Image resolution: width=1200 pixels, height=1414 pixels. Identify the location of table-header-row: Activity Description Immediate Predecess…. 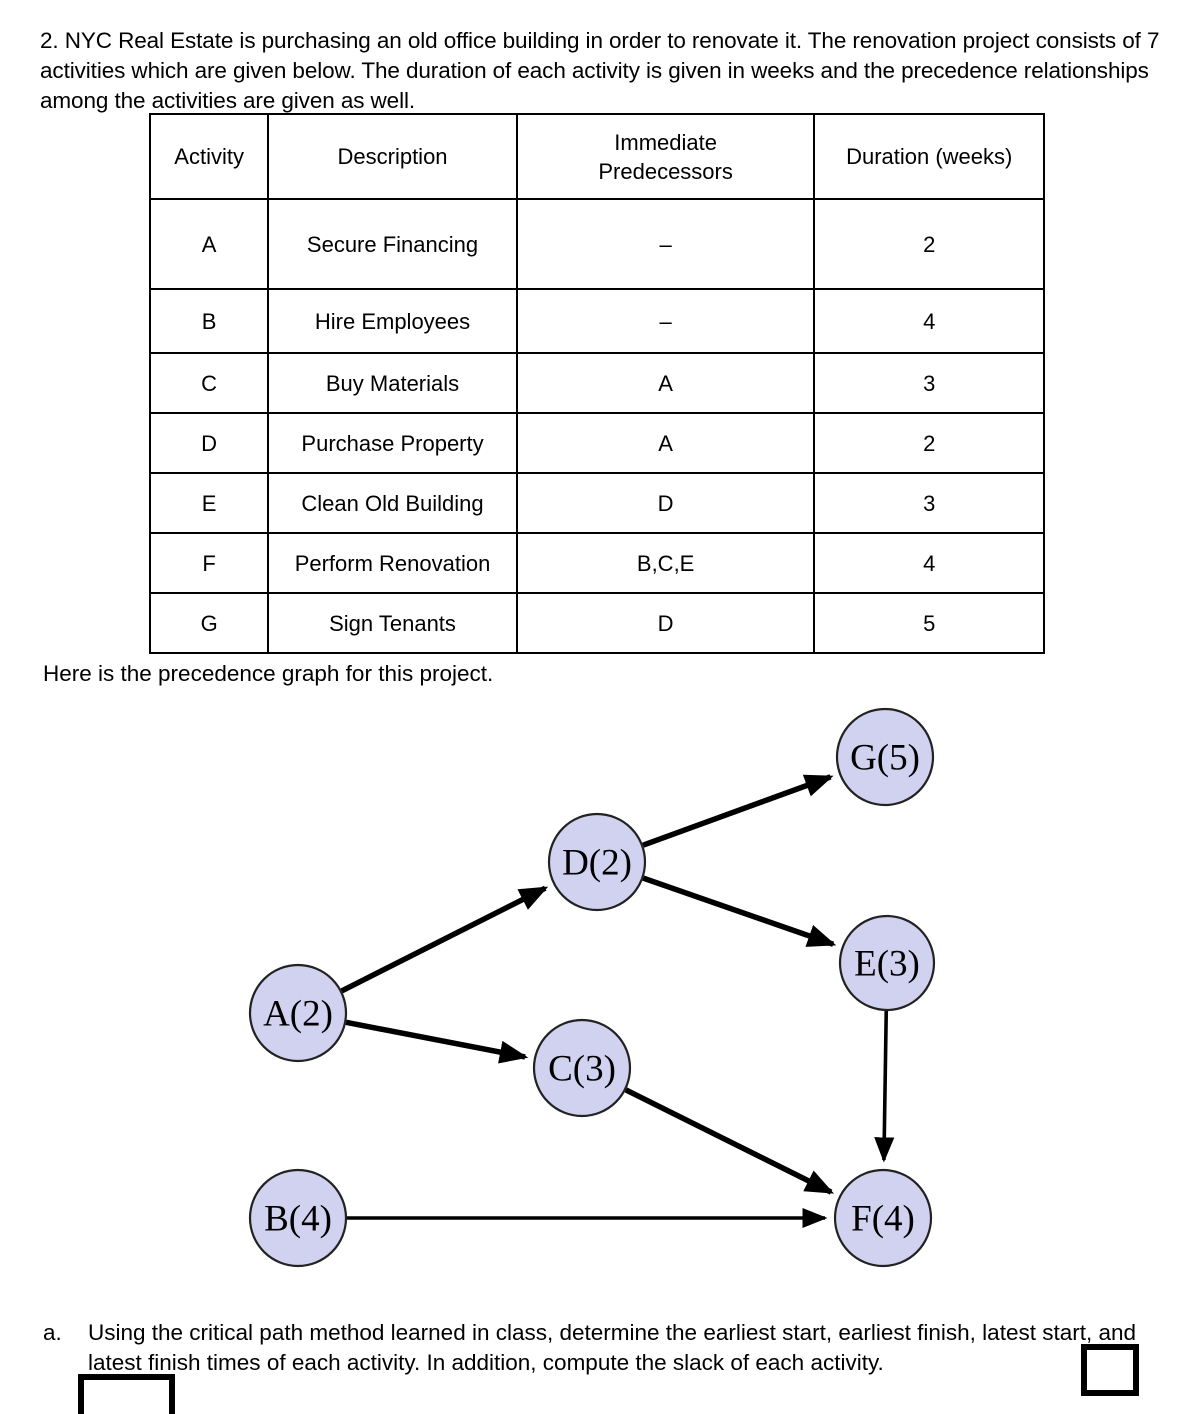
(596, 156).